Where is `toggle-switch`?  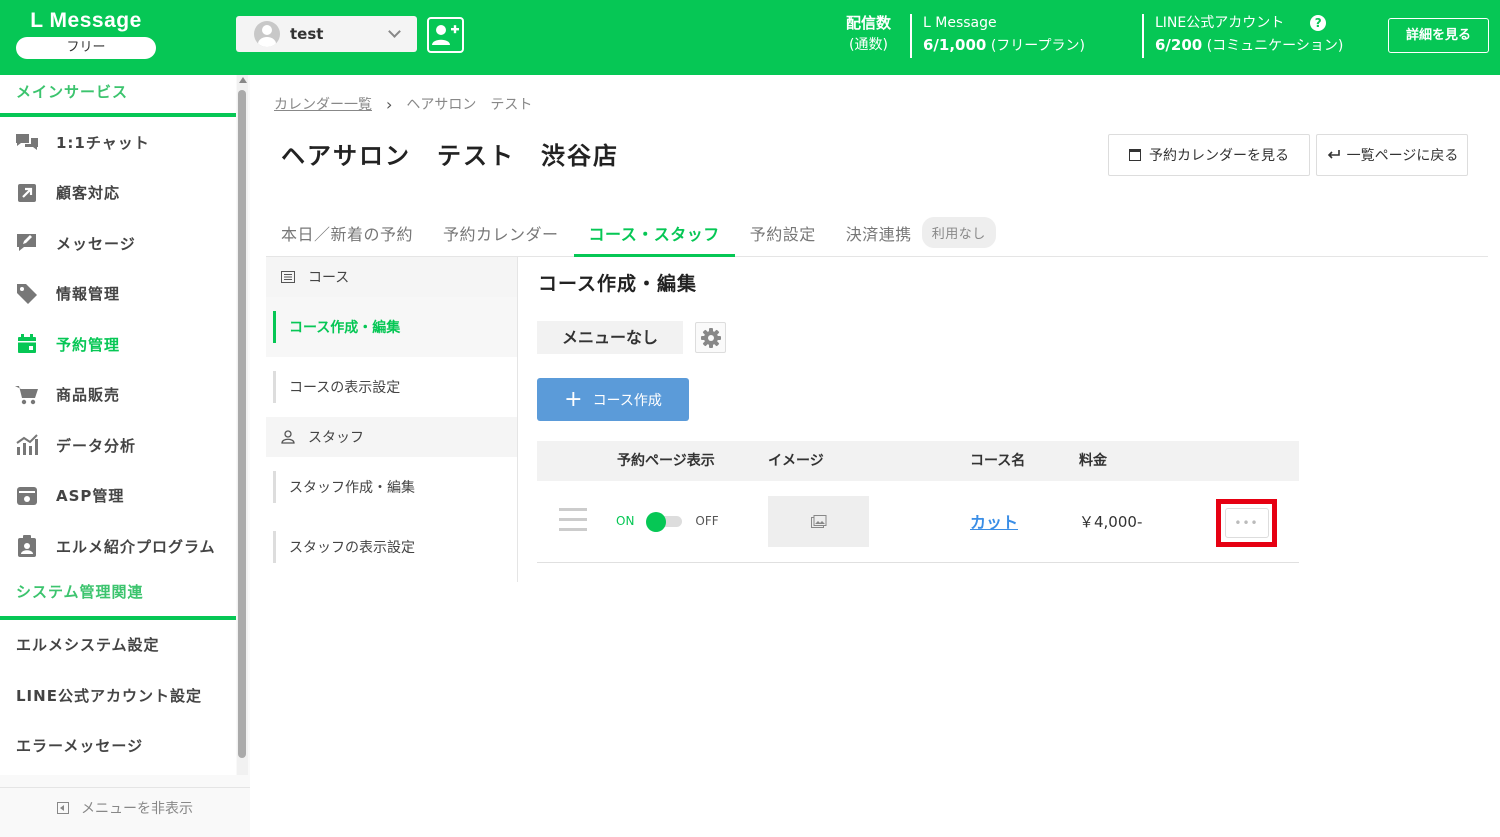
toggle-switch is located at coordinates (664, 522).